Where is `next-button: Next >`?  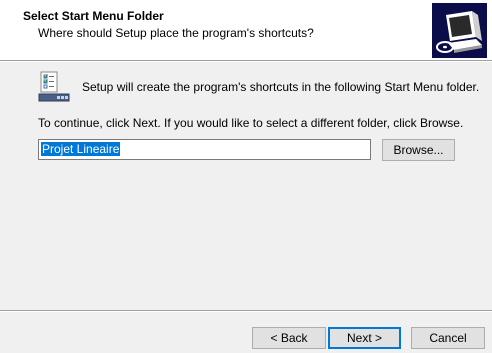
next-button: Next > is located at coordinates (364, 338).